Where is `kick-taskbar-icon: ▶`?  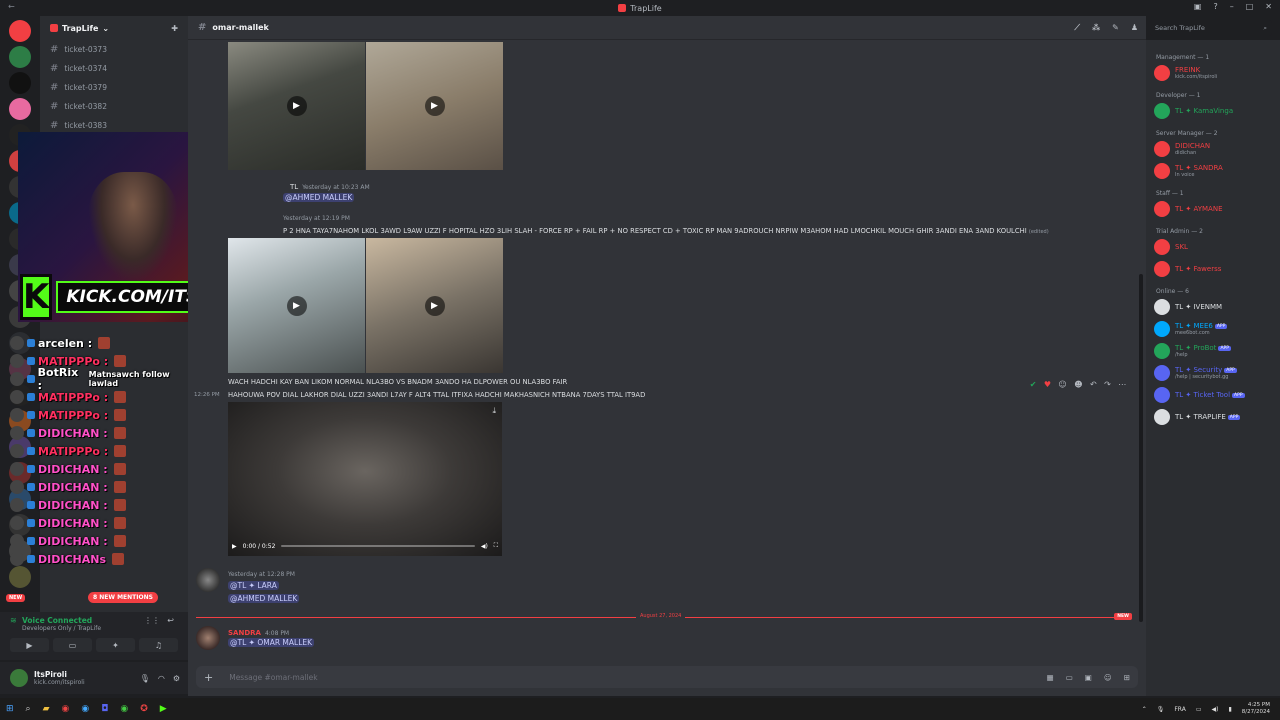
kick-taskbar-icon: ▶ is located at coordinates (163, 709).